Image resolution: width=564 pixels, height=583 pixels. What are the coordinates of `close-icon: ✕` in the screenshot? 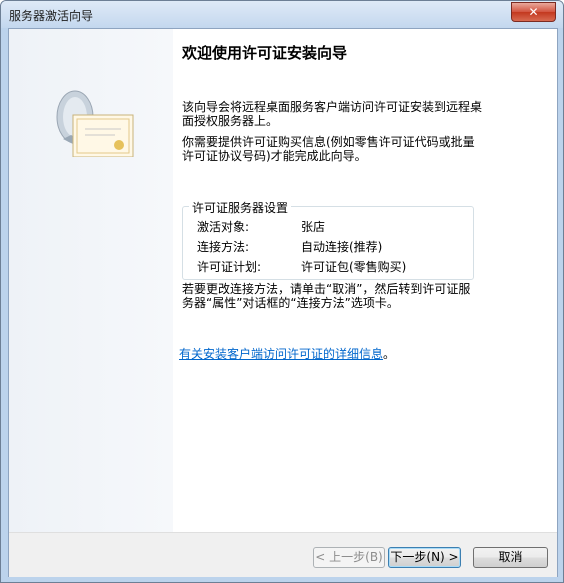 It's located at (533, 12).